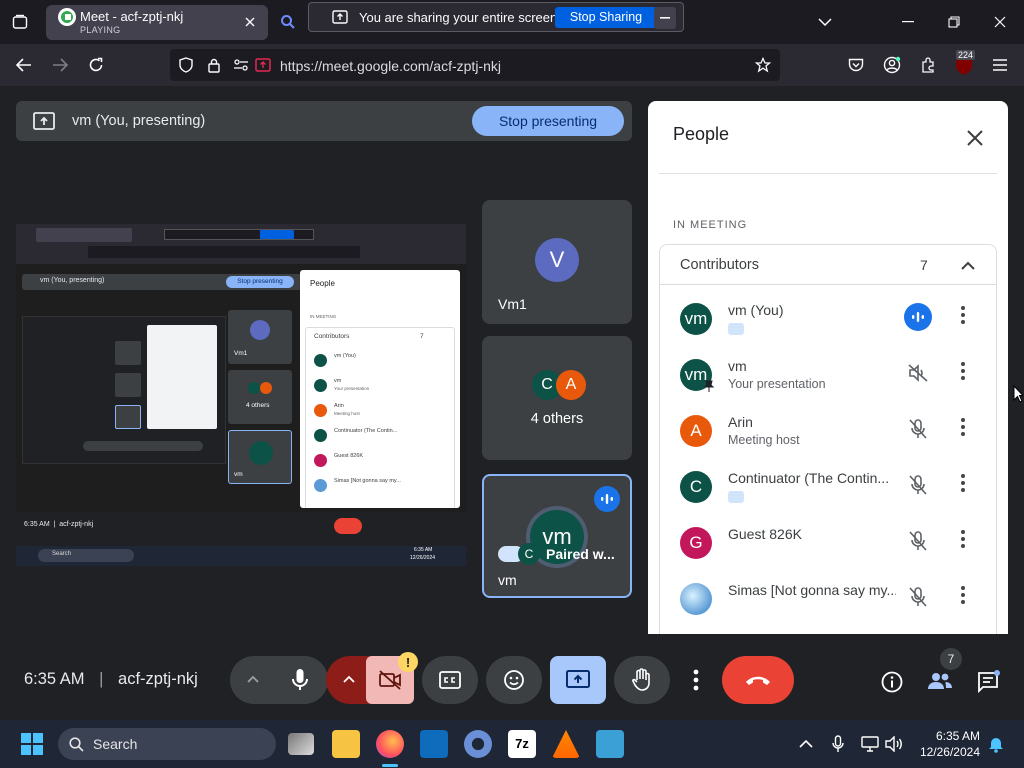  I want to click on tab-close-icon, so click(250, 22).